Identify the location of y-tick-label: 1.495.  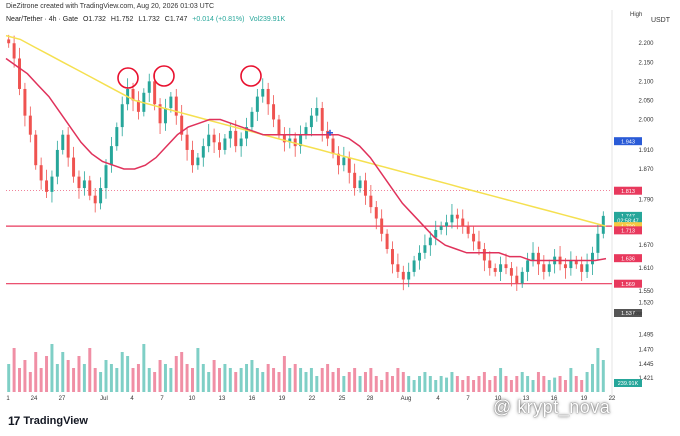
(646, 336).